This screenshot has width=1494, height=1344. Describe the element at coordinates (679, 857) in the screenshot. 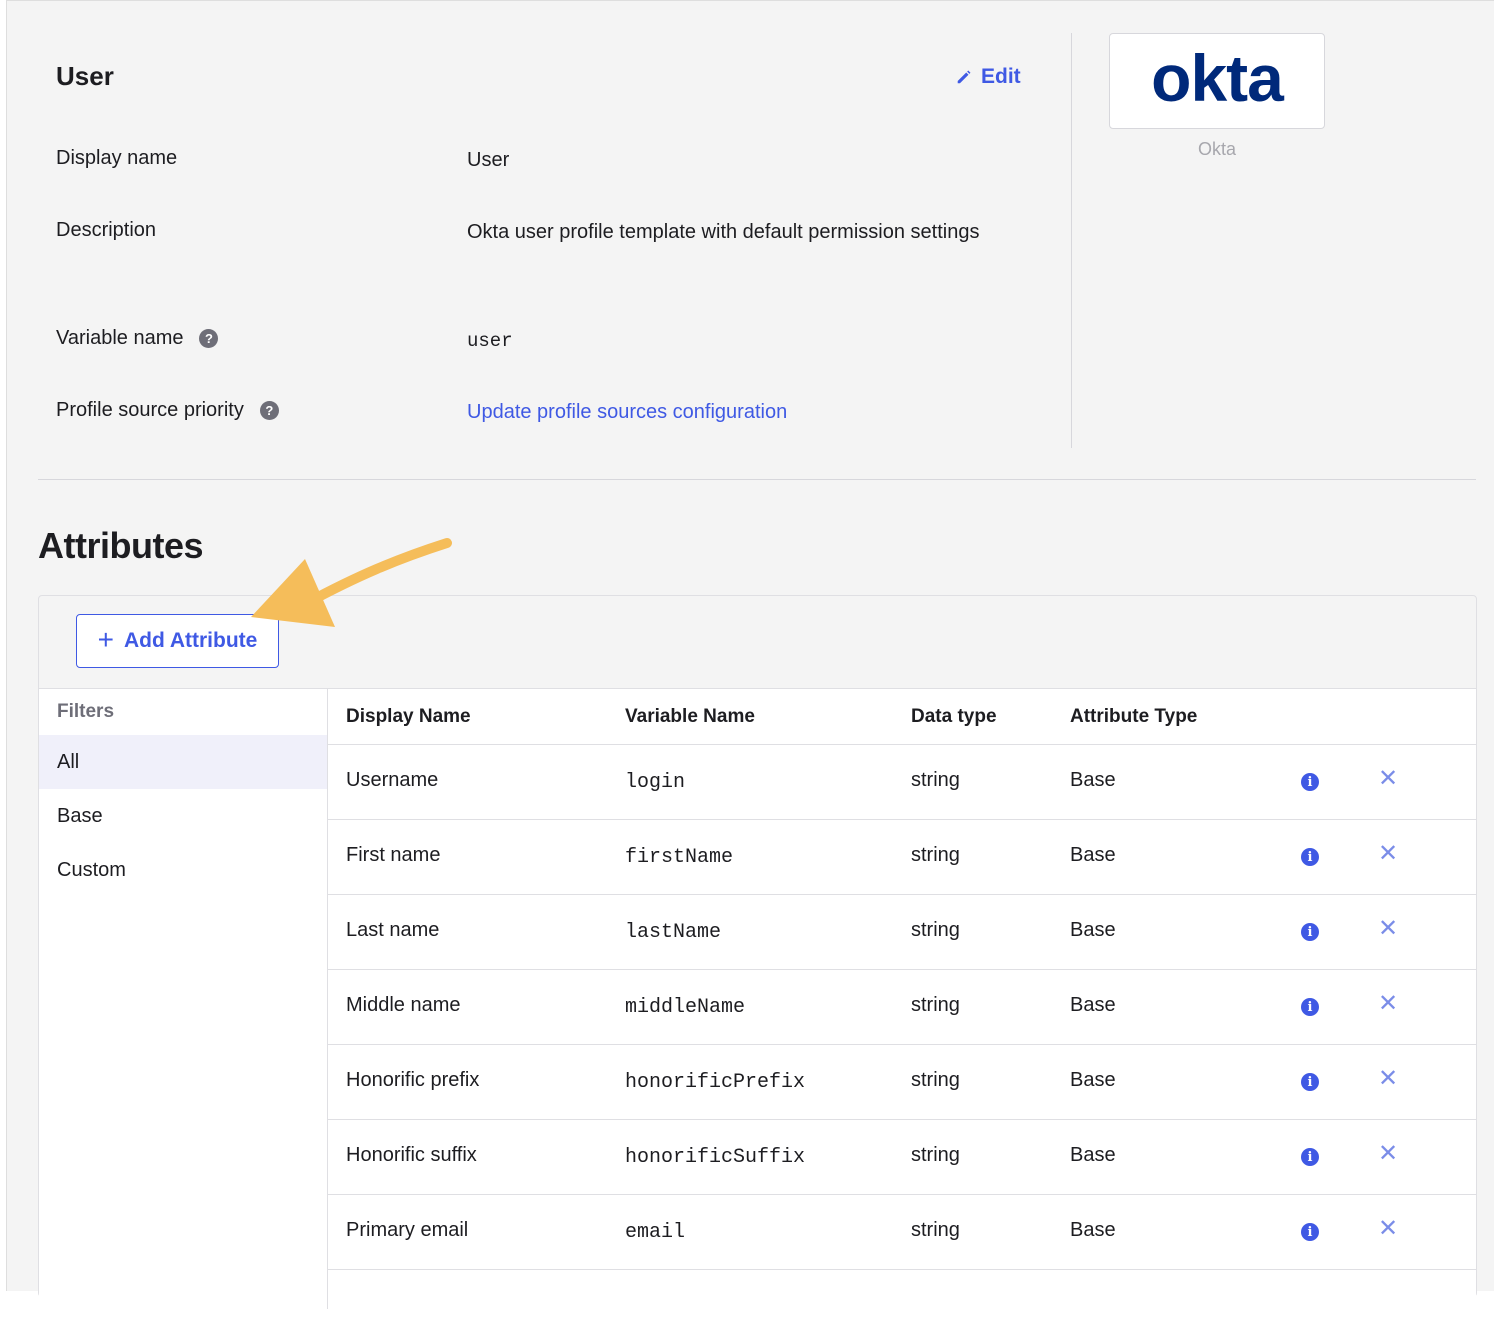

I see `variable-name-cell: firstName` at that location.